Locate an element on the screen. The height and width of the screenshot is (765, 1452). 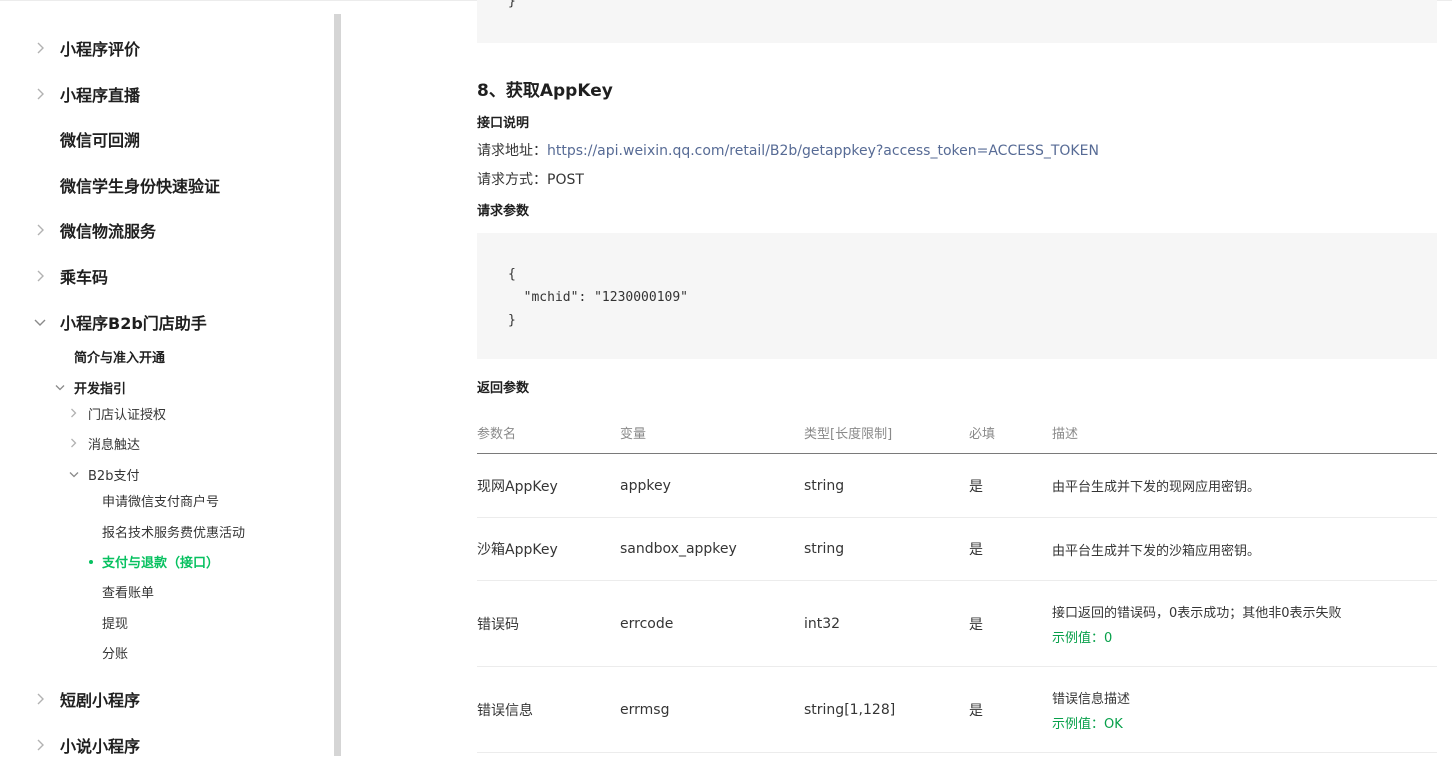
desc-text: 由平台生成并下发的现网应用密钥。 is located at coordinates (1156, 487).